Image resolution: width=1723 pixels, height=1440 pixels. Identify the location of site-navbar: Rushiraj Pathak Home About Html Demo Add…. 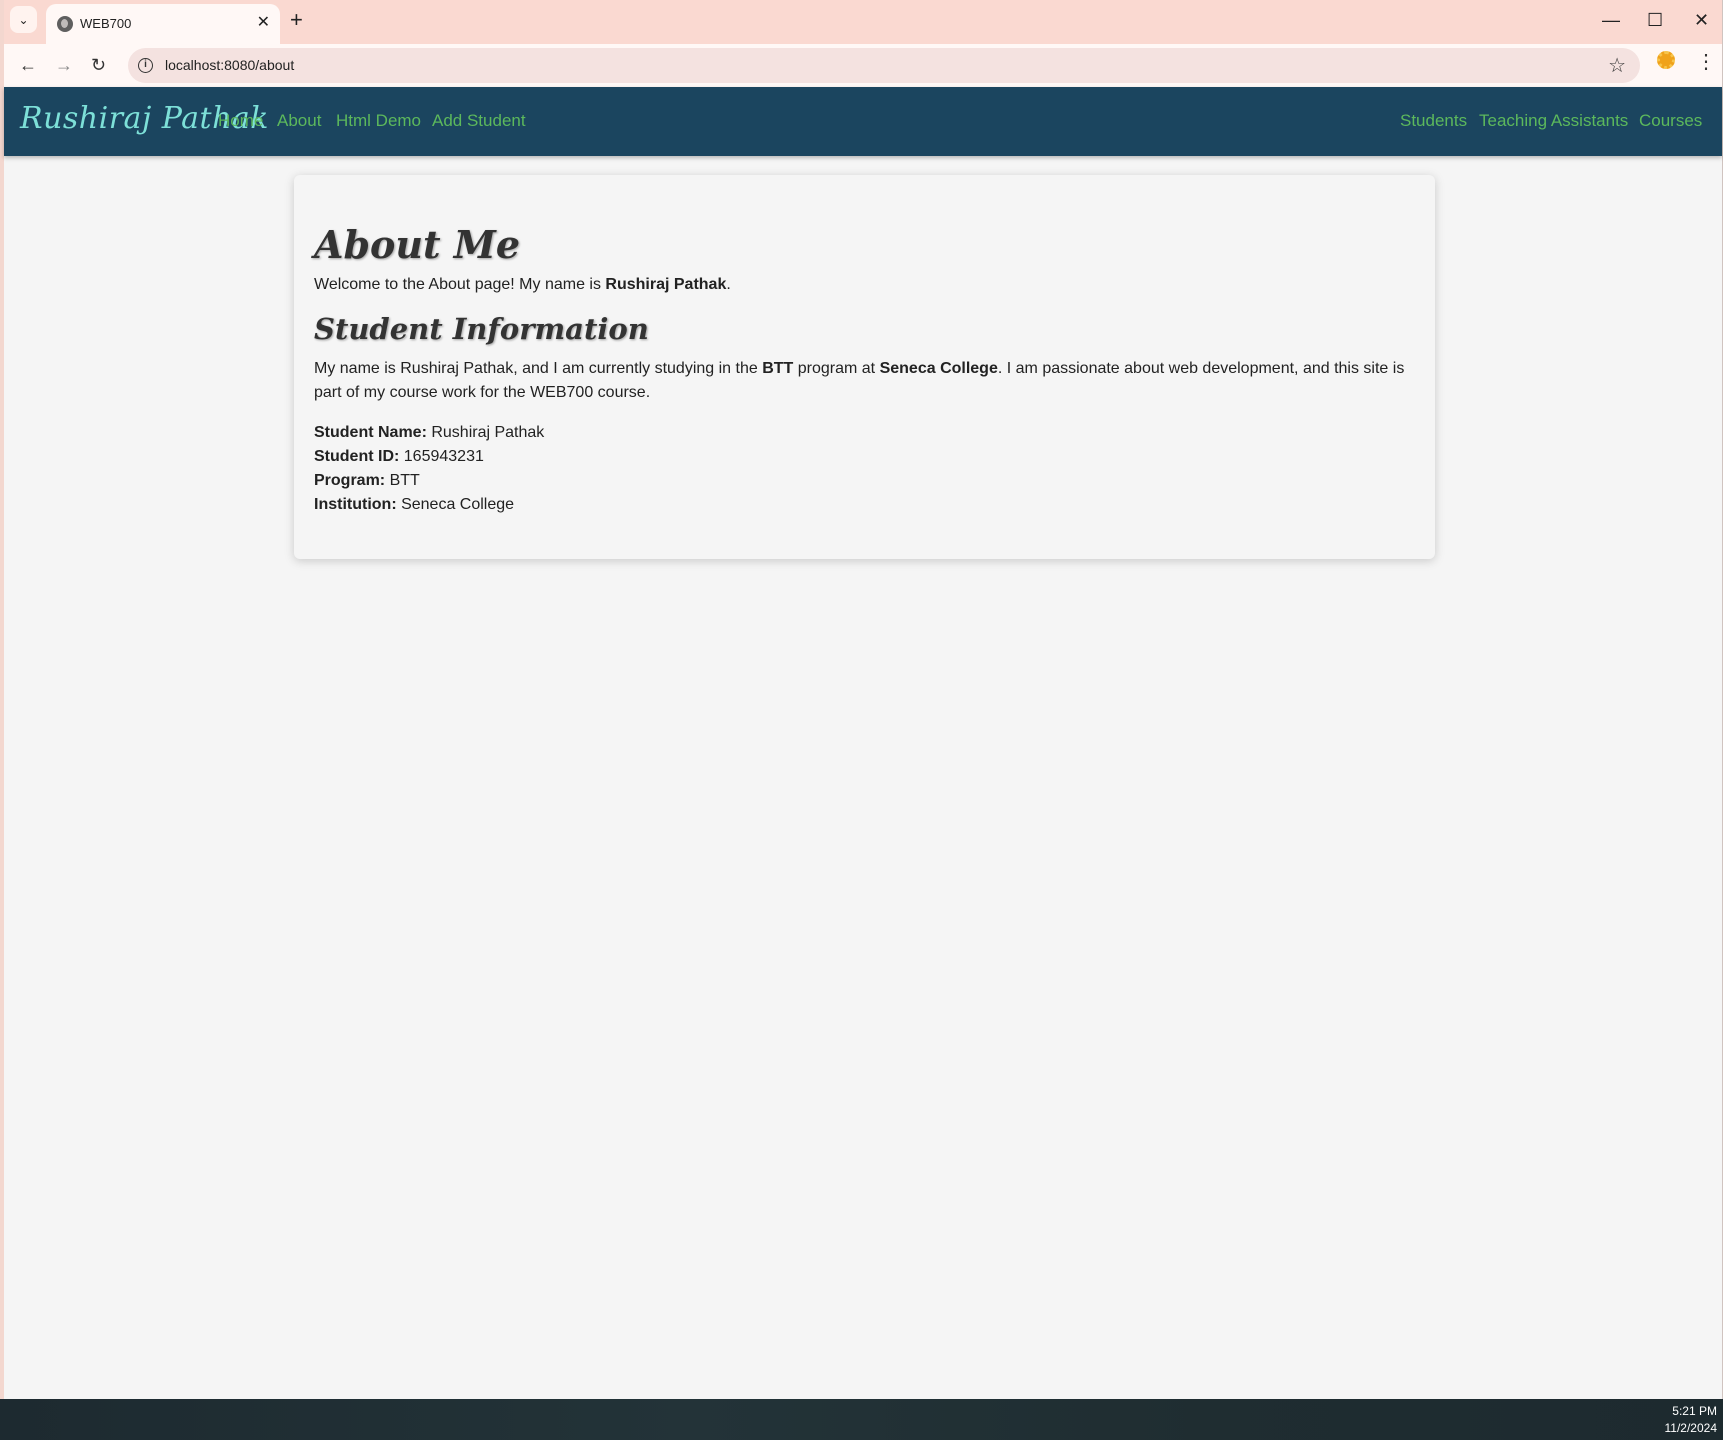
(863, 121).